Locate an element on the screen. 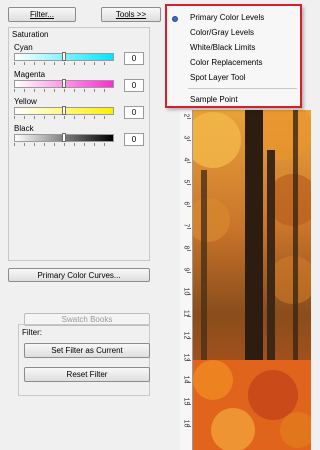  black-slider-ticks is located at coordinates (64, 144).